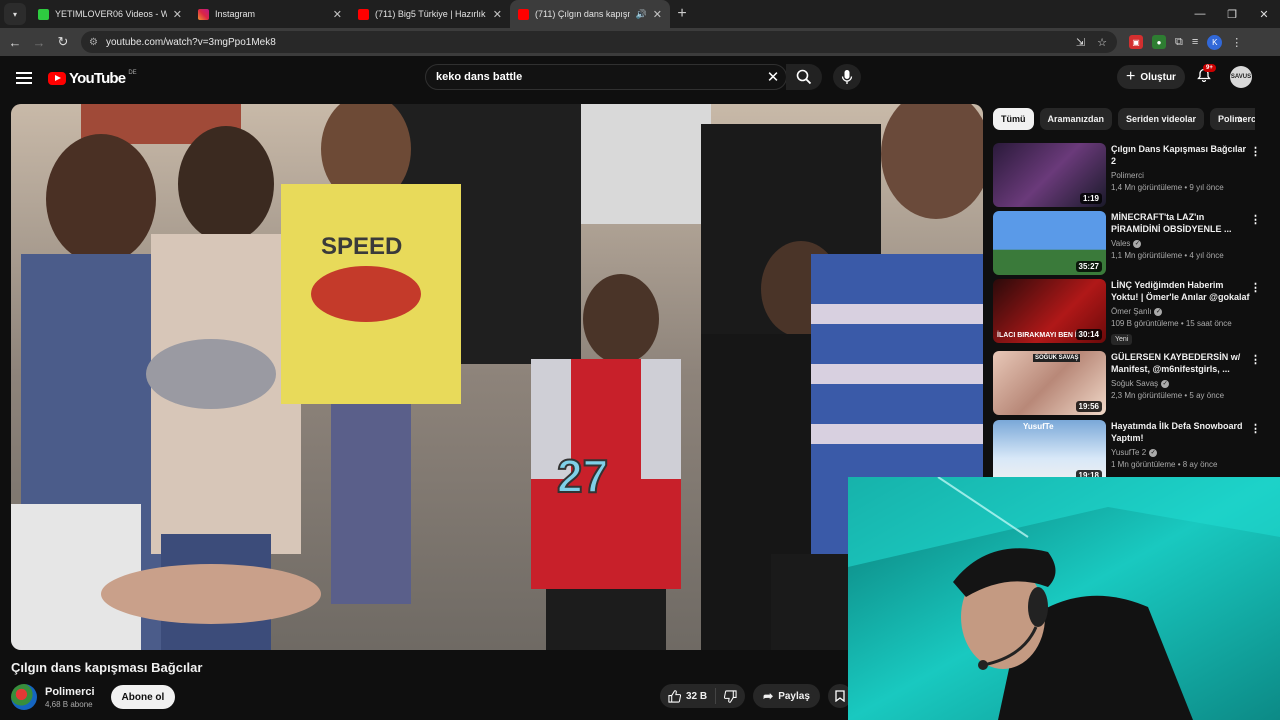 The width and height of the screenshot is (1280, 720). Describe the element at coordinates (1158, 77) in the screenshot. I see `create-label: Oluştur` at that location.